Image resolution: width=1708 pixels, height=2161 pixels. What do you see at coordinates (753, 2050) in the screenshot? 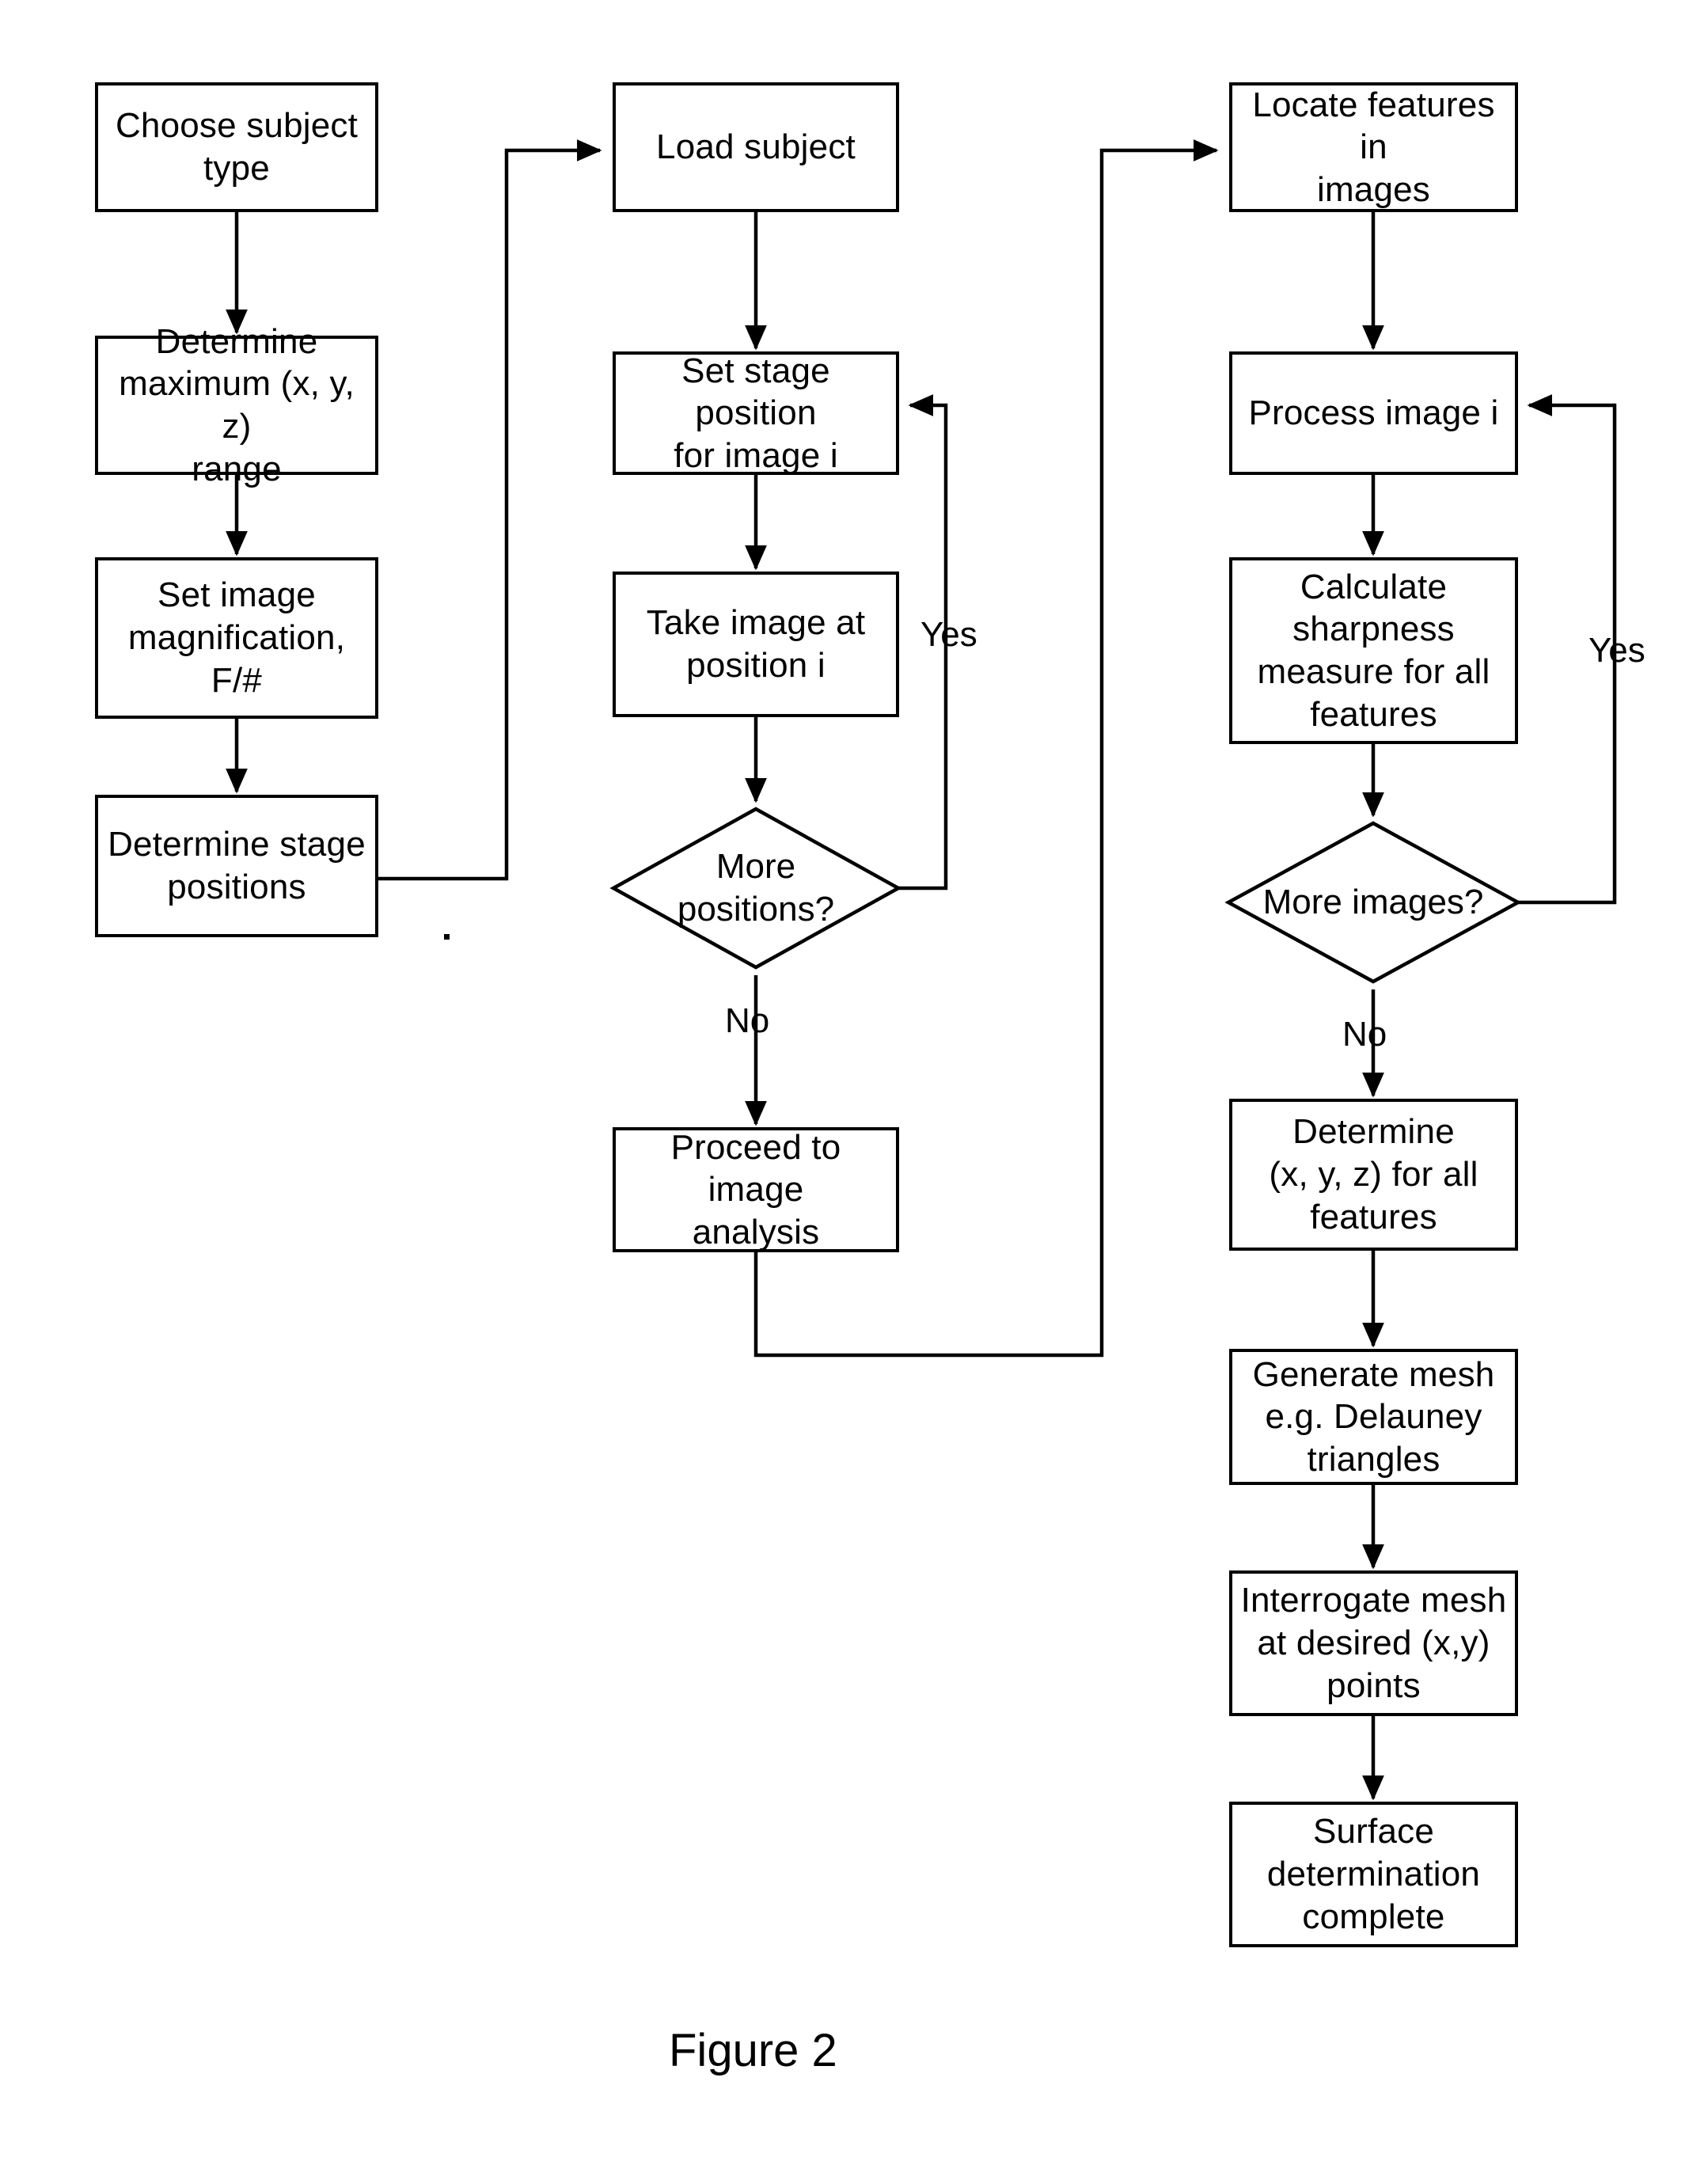
I see `figure-caption: Figure 2` at bounding box center [753, 2050].